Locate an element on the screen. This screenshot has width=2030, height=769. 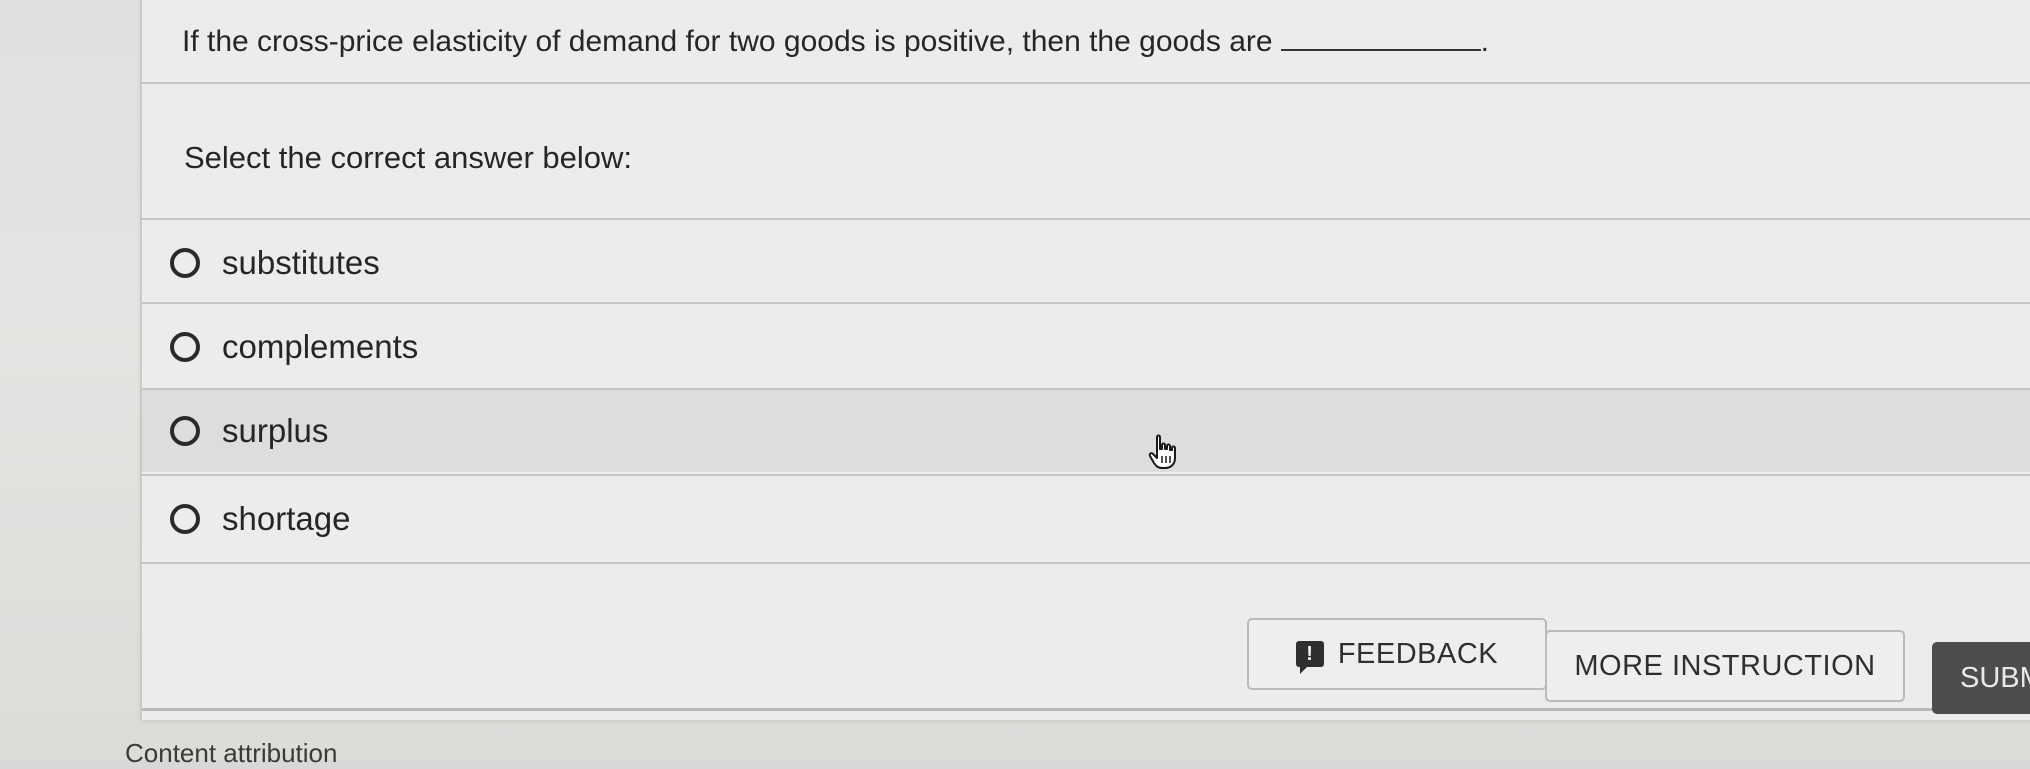
answer-prompt: Select the correct answer below: is located at coordinates (408, 157).